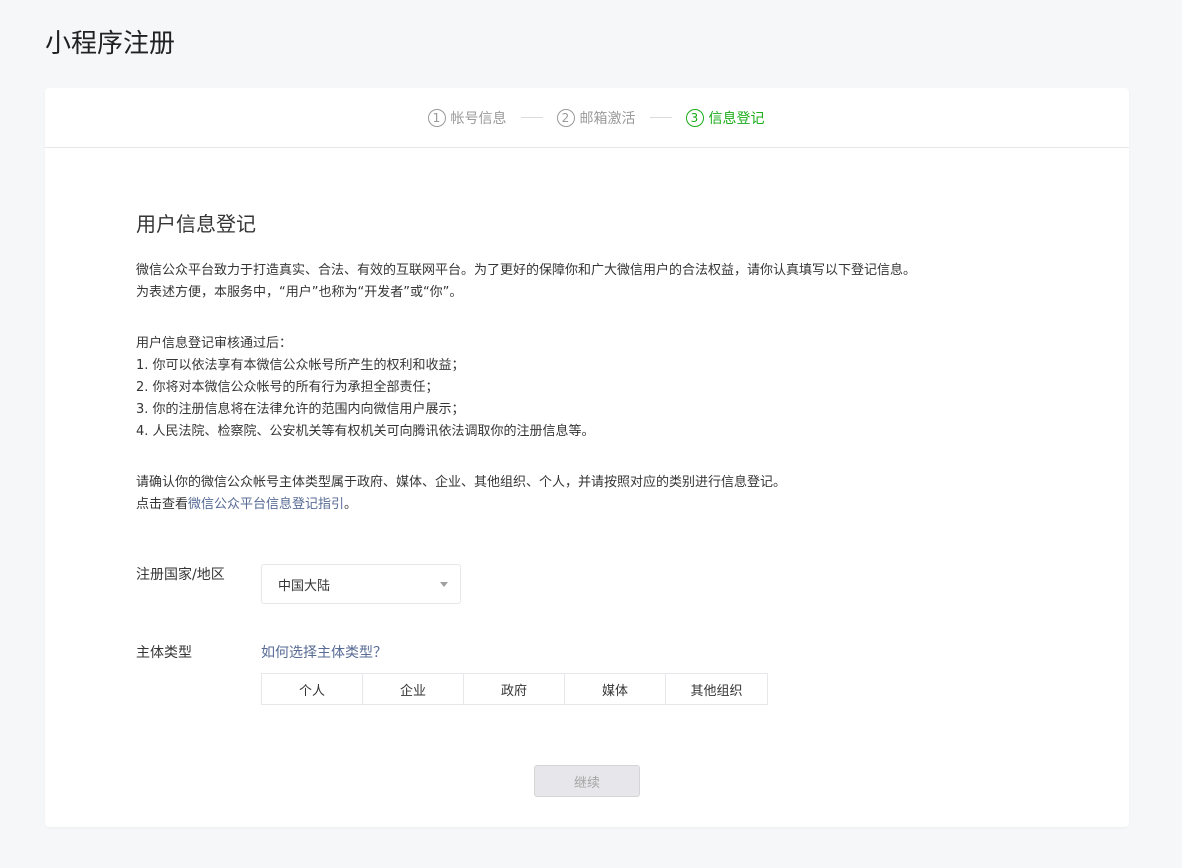 Image resolution: width=1182 pixels, height=868 pixels. I want to click on type-option-individual: 个人, so click(312, 689).